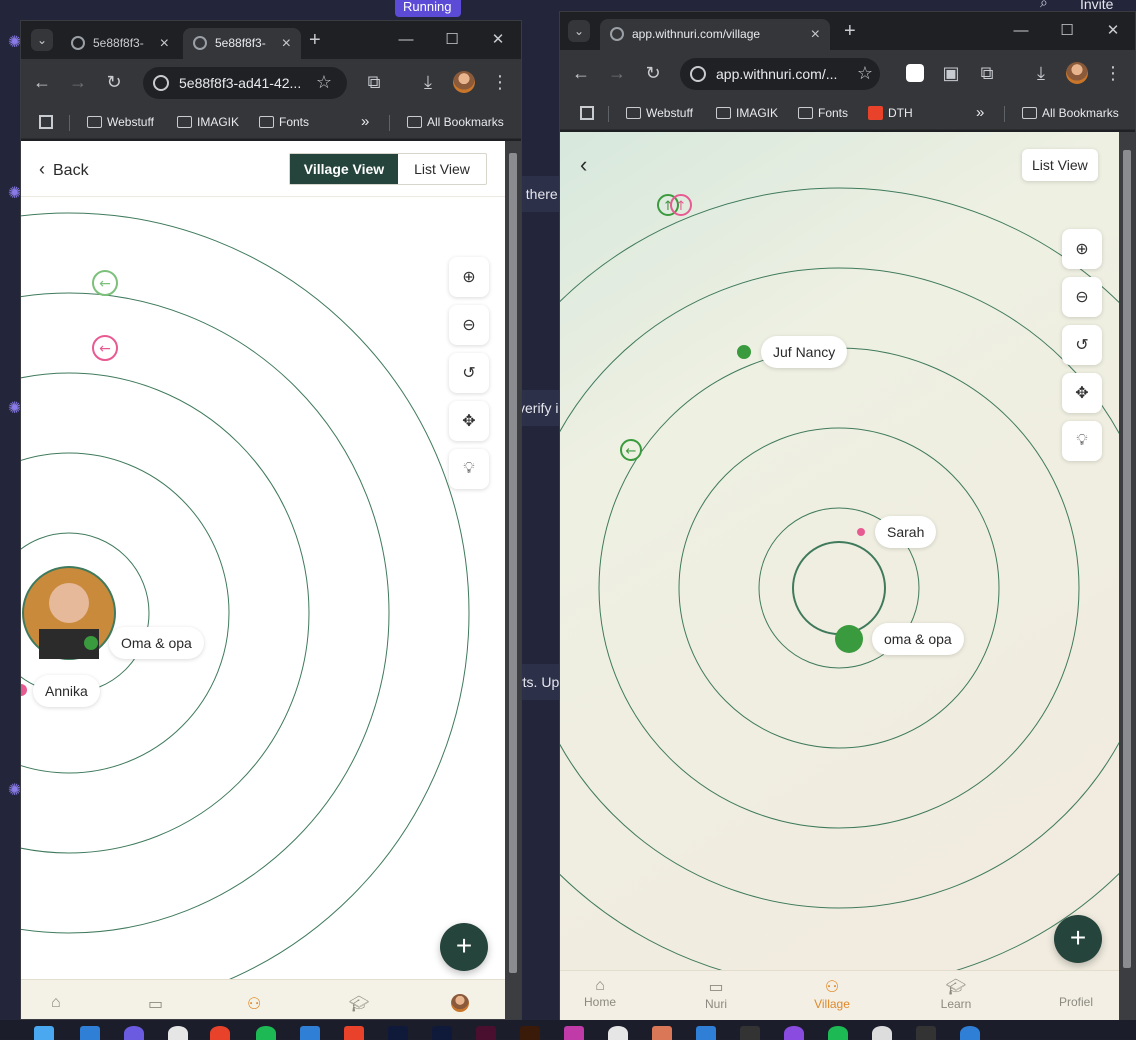 This screenshot has height=1040, width=1136. I want to click on tab-active: app.withnuri.com/village ×, so click(715, 34).